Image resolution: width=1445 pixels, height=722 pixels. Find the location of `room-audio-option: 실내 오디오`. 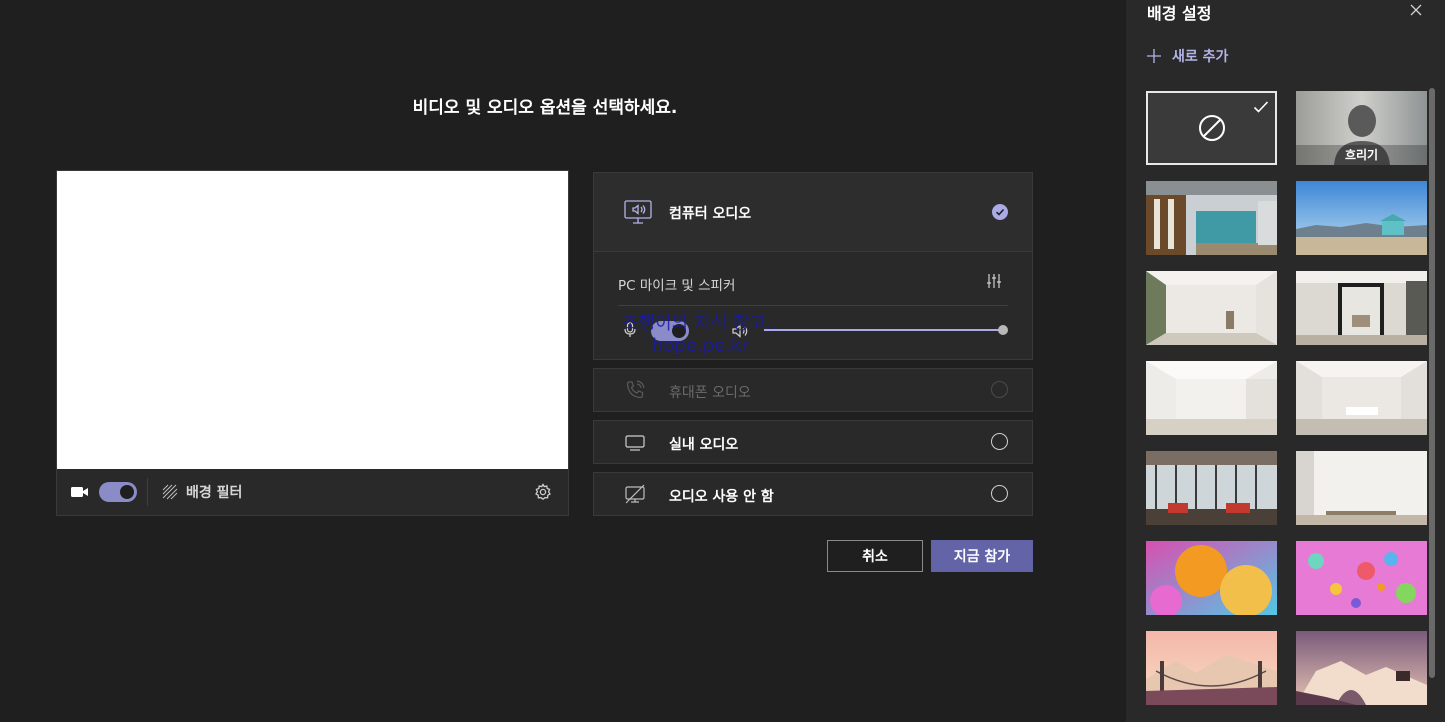

room-audio-option: 실내 오디오 is located at coordinates (813, 442).